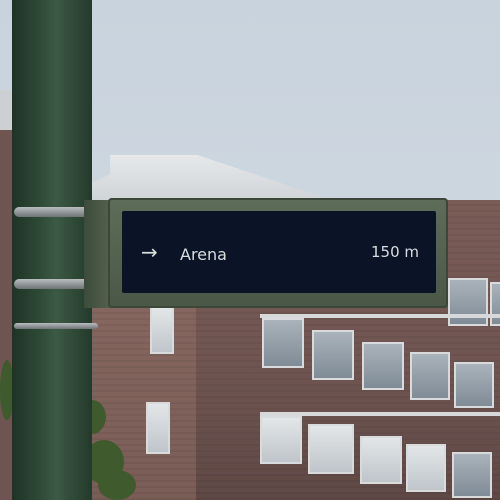 Image resolution: width=500 pixels, height=500 pixels. Describe the element at coordinates (149, 252) in the screenshot. I see `arrow-right-icon: →` at that location.